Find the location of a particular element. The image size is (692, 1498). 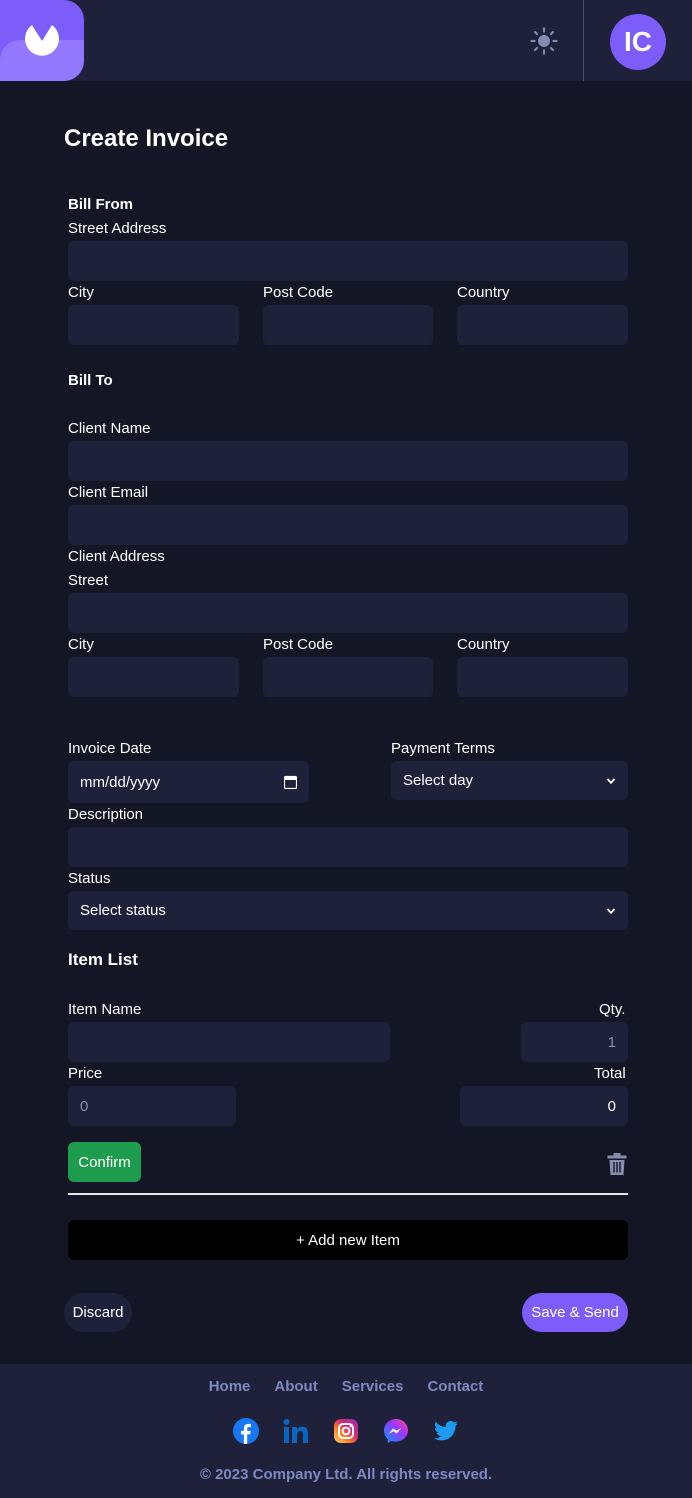

twitter-icon is located at coordinates (446, 1431).